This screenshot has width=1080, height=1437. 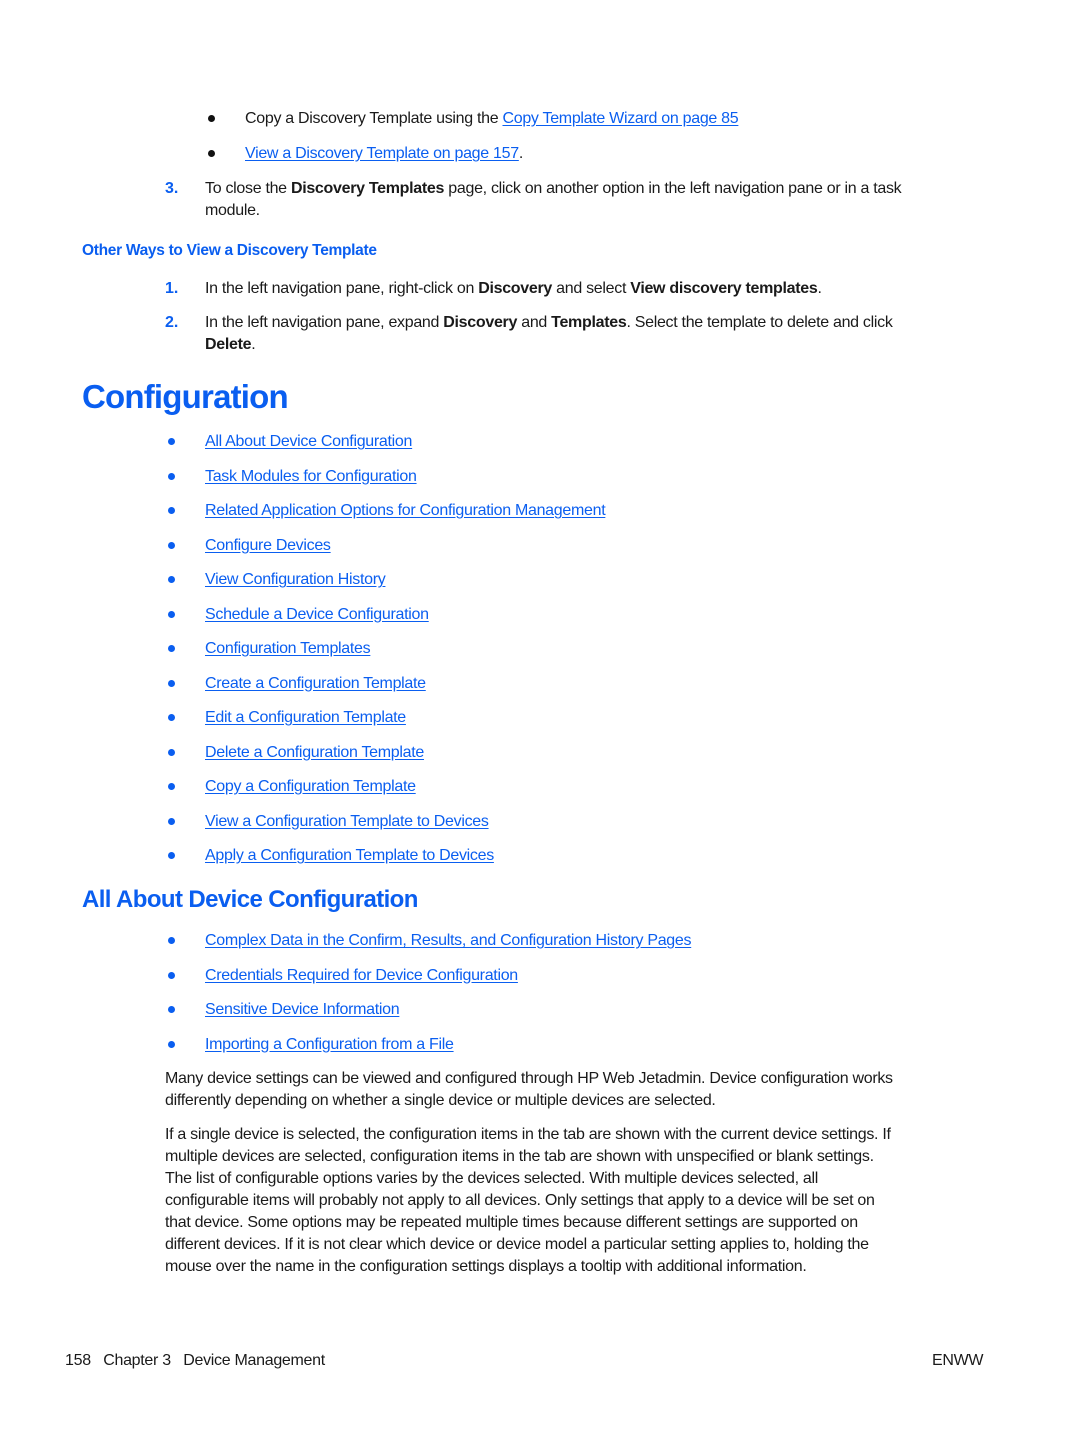 I want to click on bullet-text: Copy a Discovery Template using the, so click(x=374, y=118).